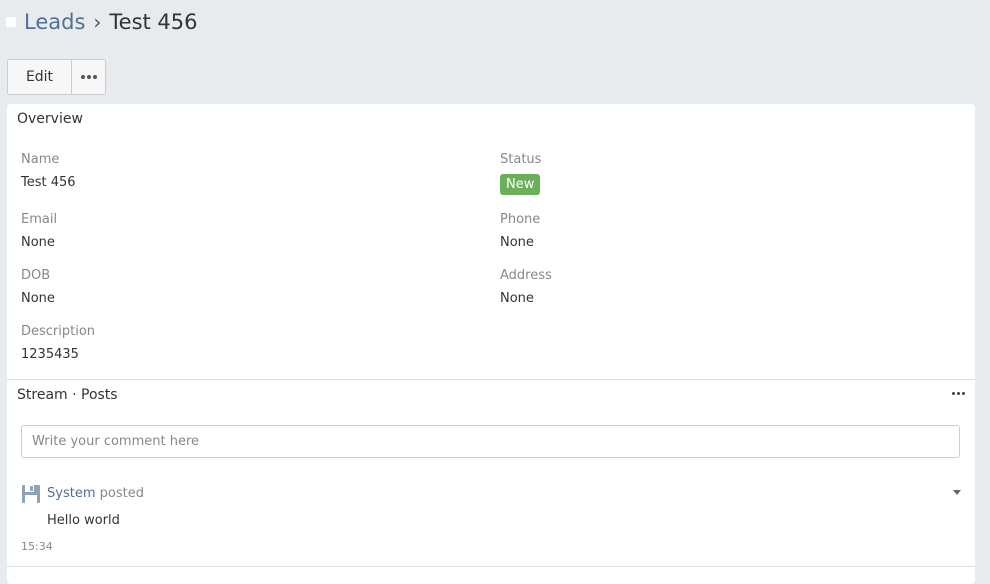 This screenshot has height=584, width=990. I want to click on address-value: None, so click(517, 298).